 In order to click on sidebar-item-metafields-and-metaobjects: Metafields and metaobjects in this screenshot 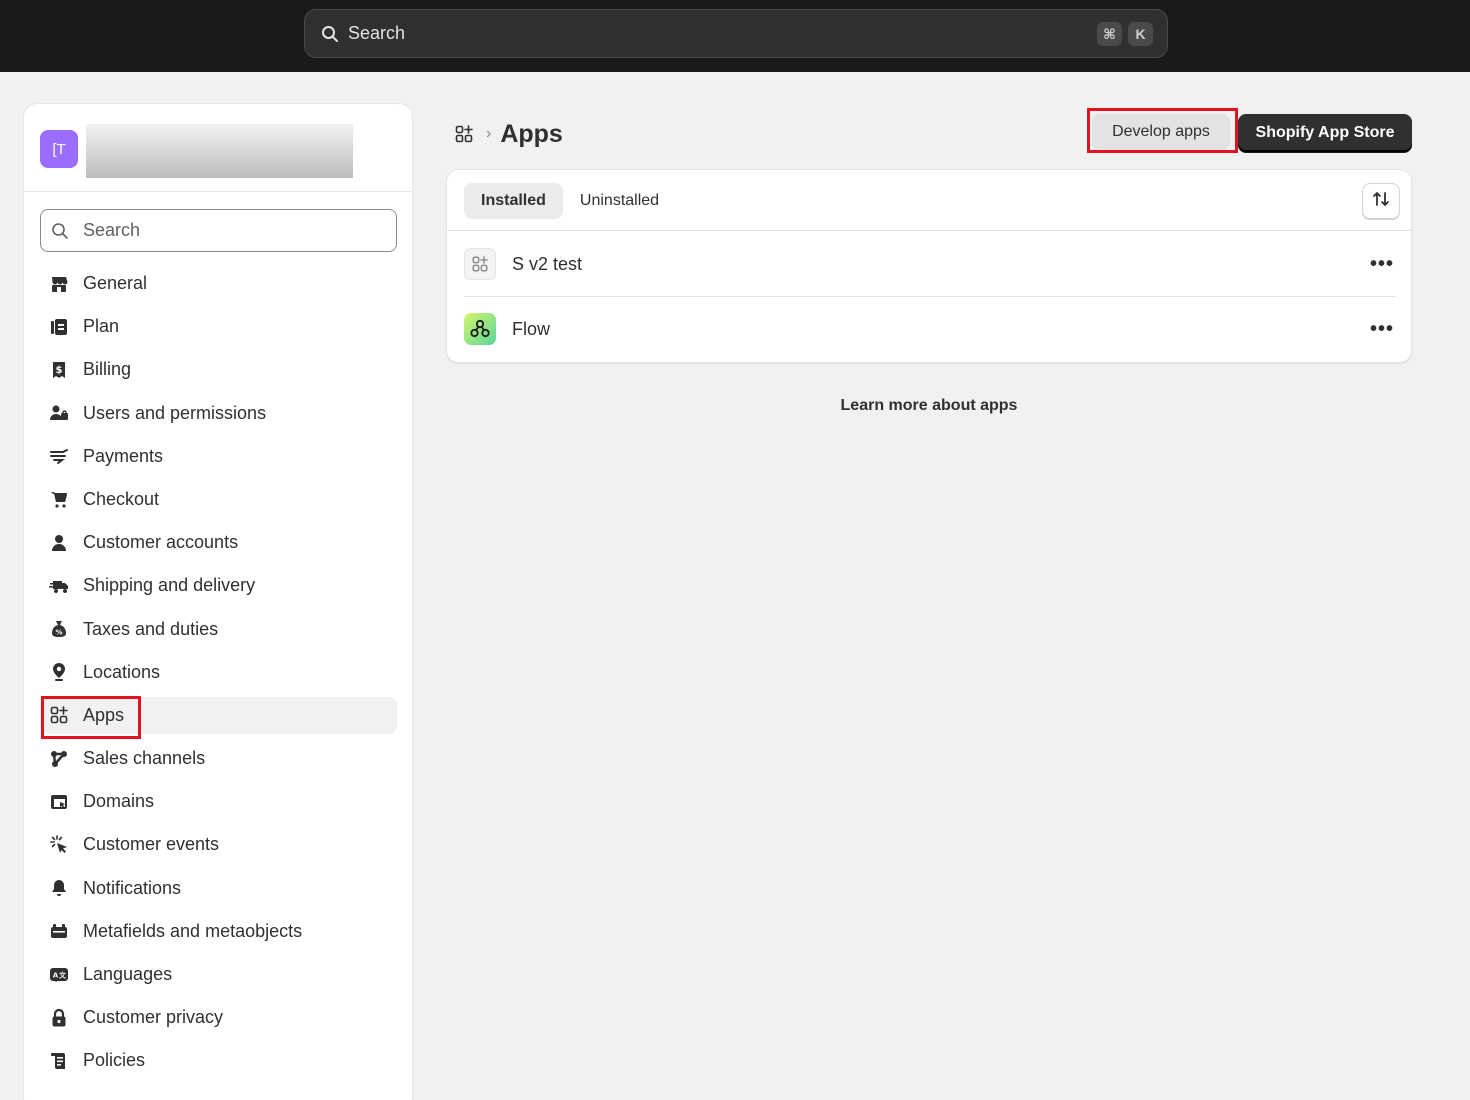, I will do `click(218, 931)`.